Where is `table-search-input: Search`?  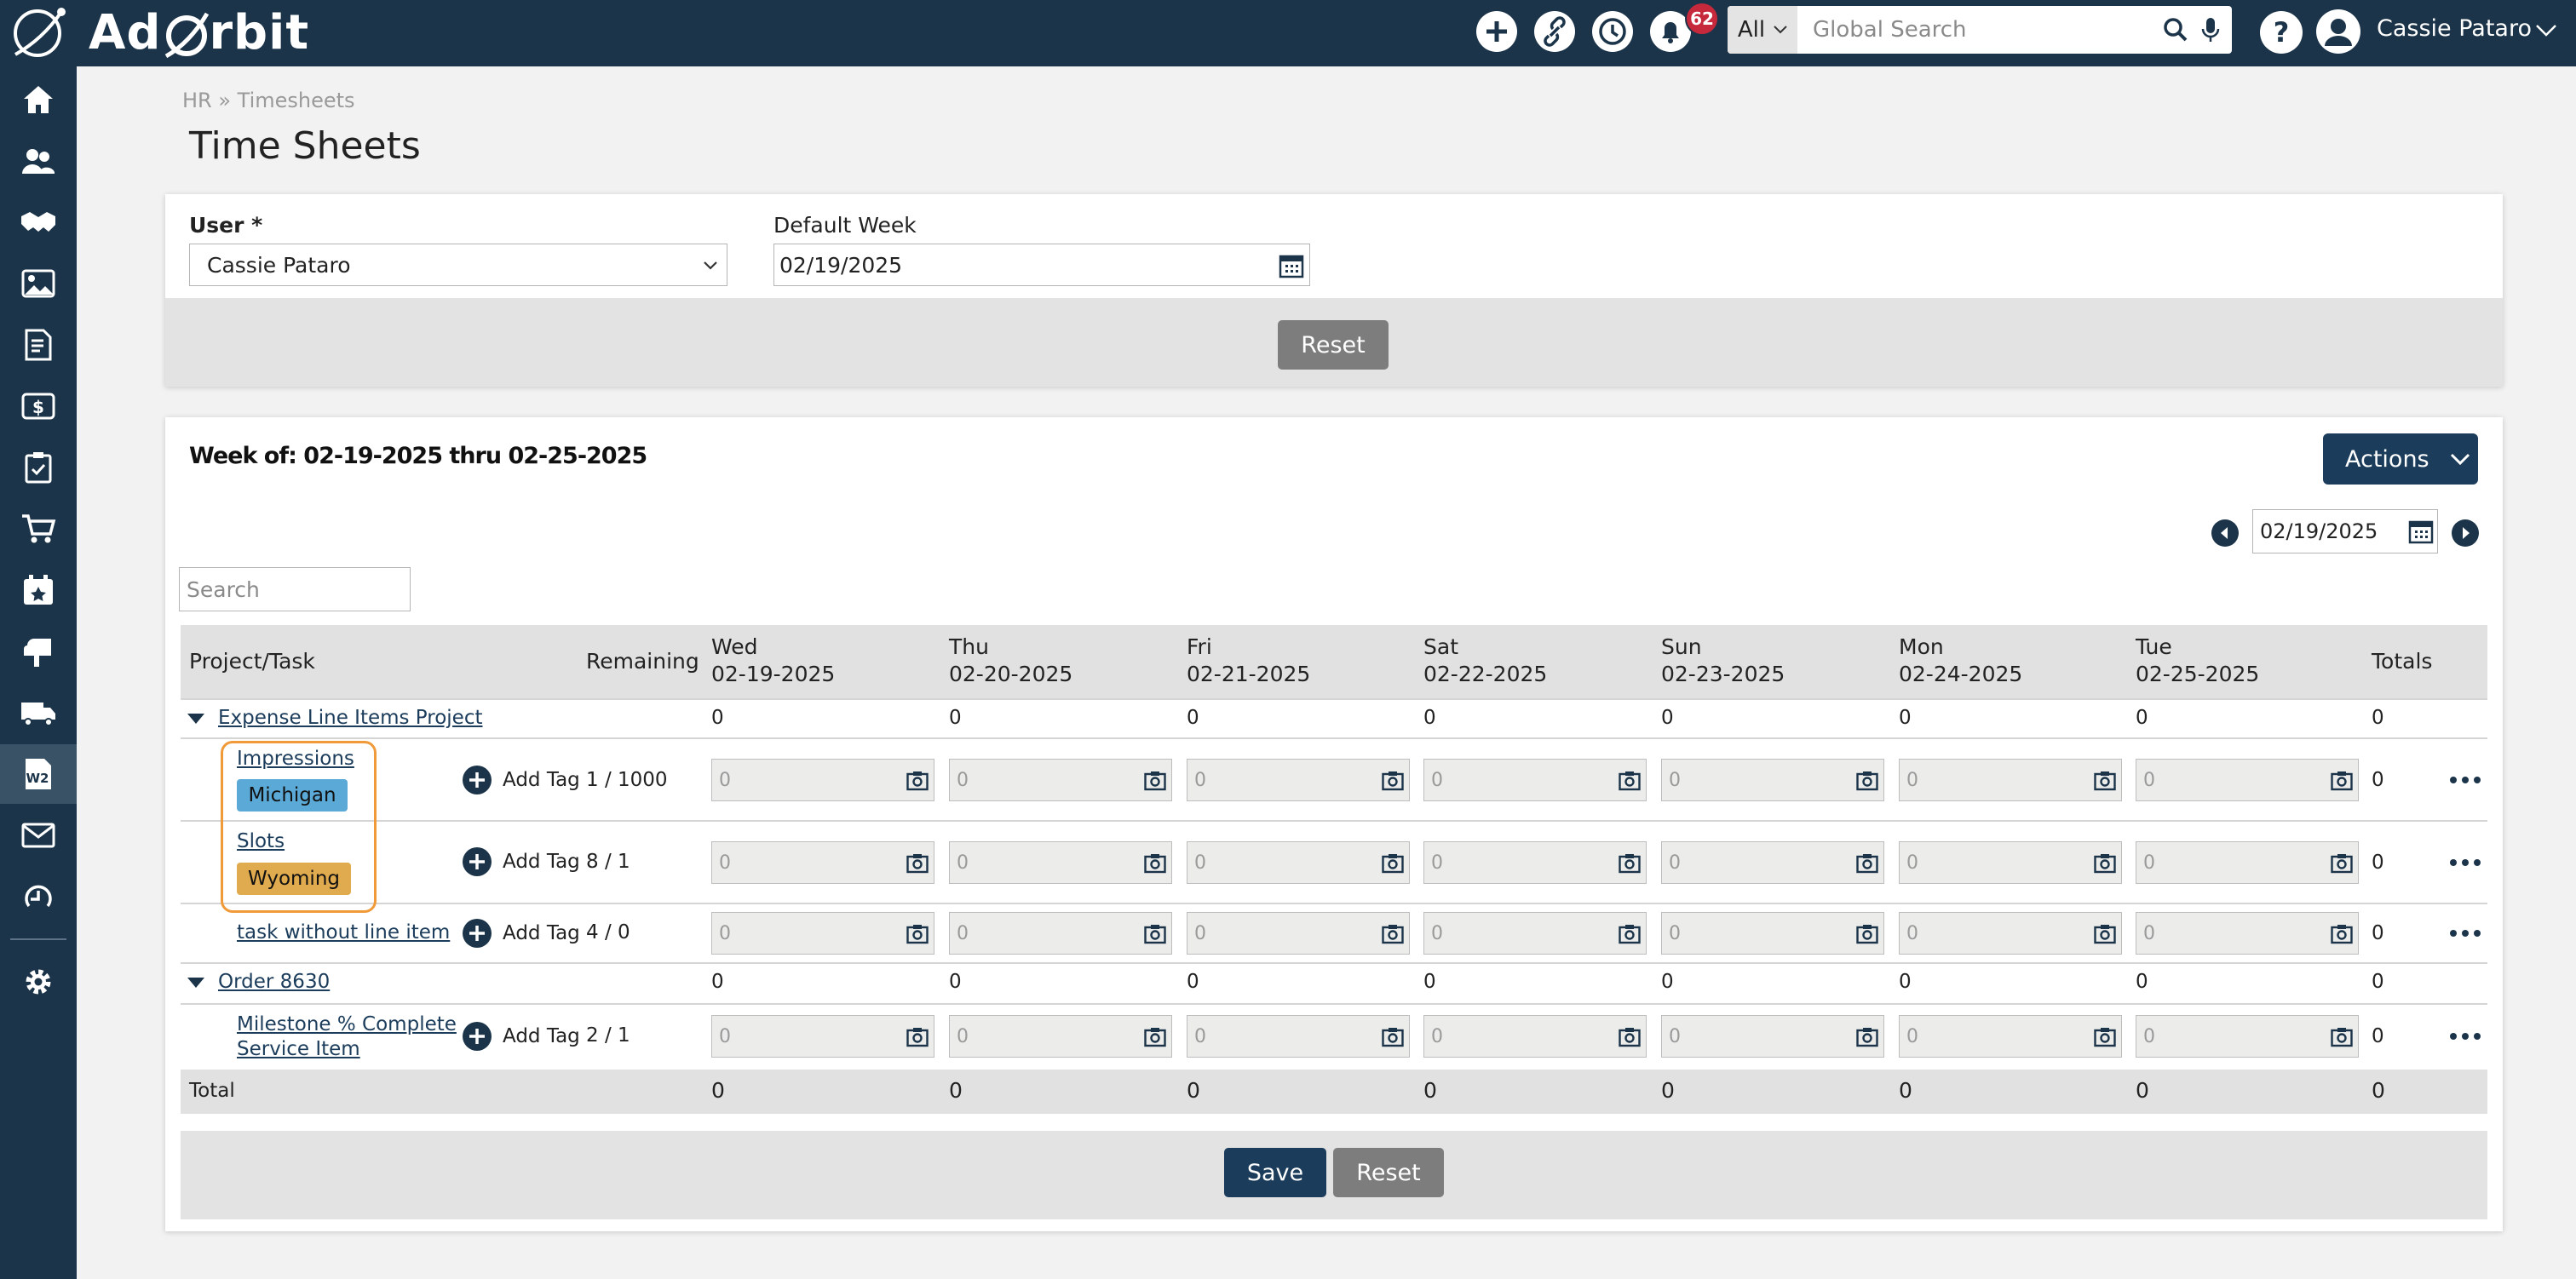
table-search-input: Search is located at coordinates (295, 589).